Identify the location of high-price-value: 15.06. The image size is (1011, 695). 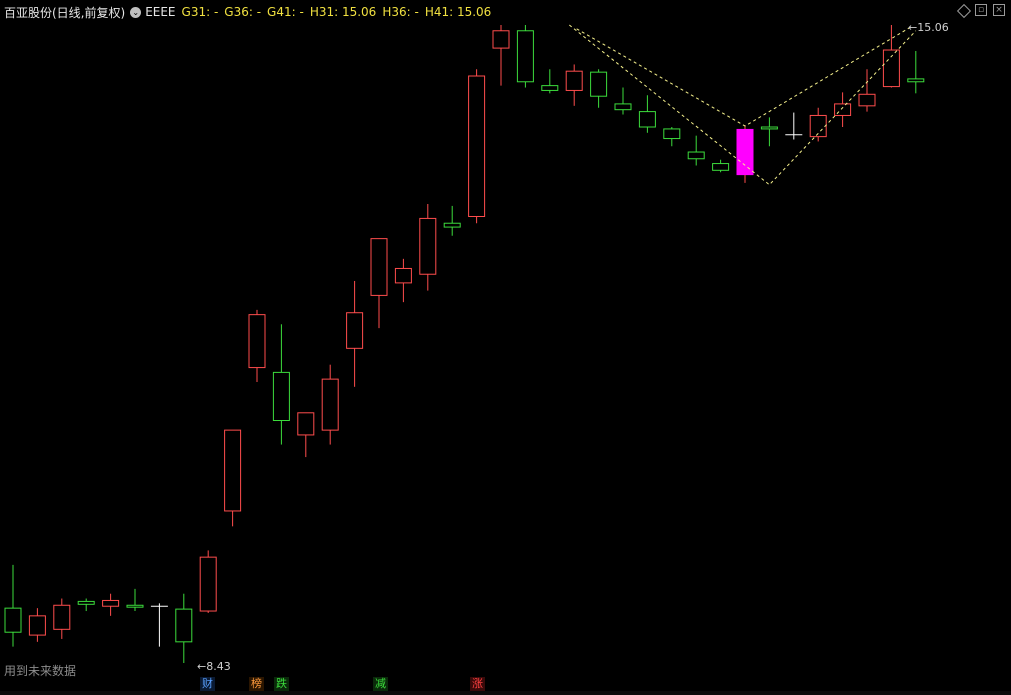
(933, 27).